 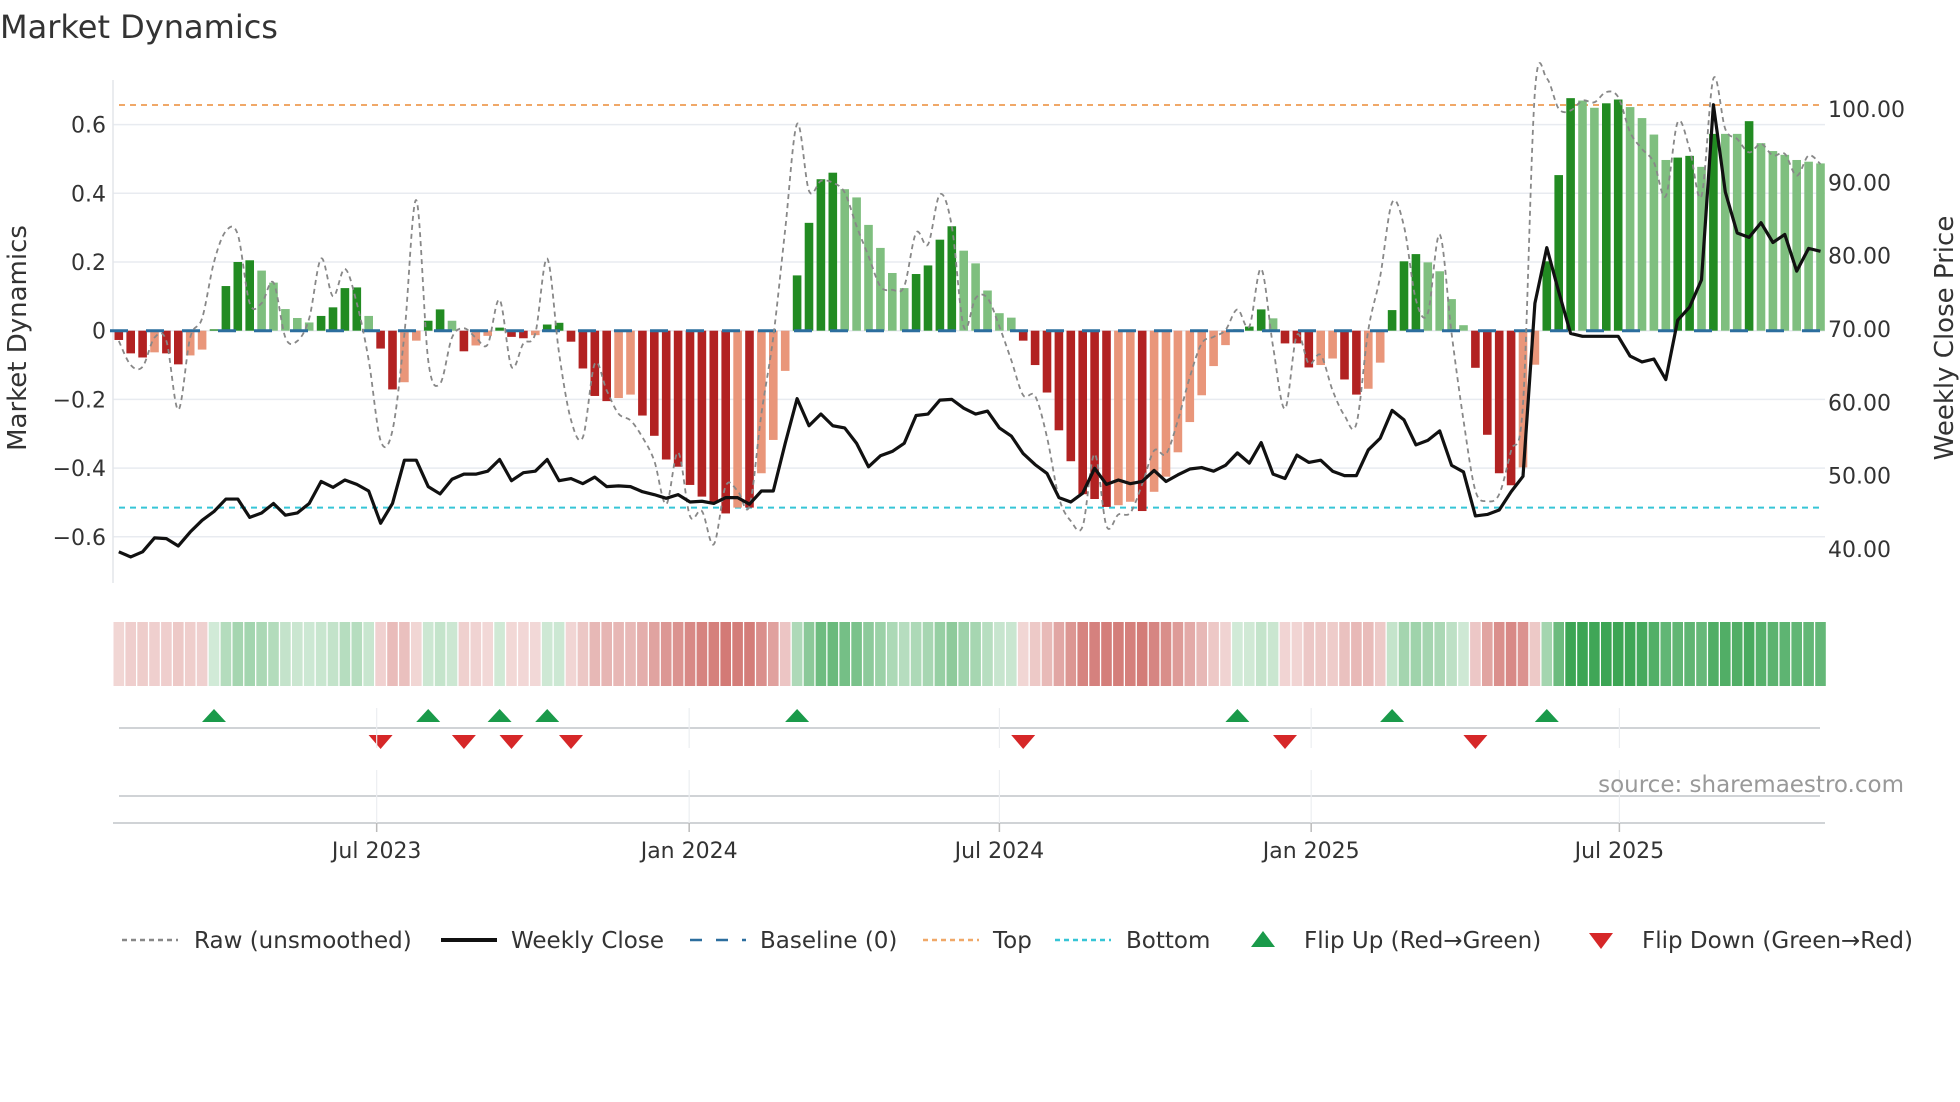 What do you see at coordinates (99, 332) in the screenshot?
I see `left-tick-label: 0` at bounding box center [99, 332].